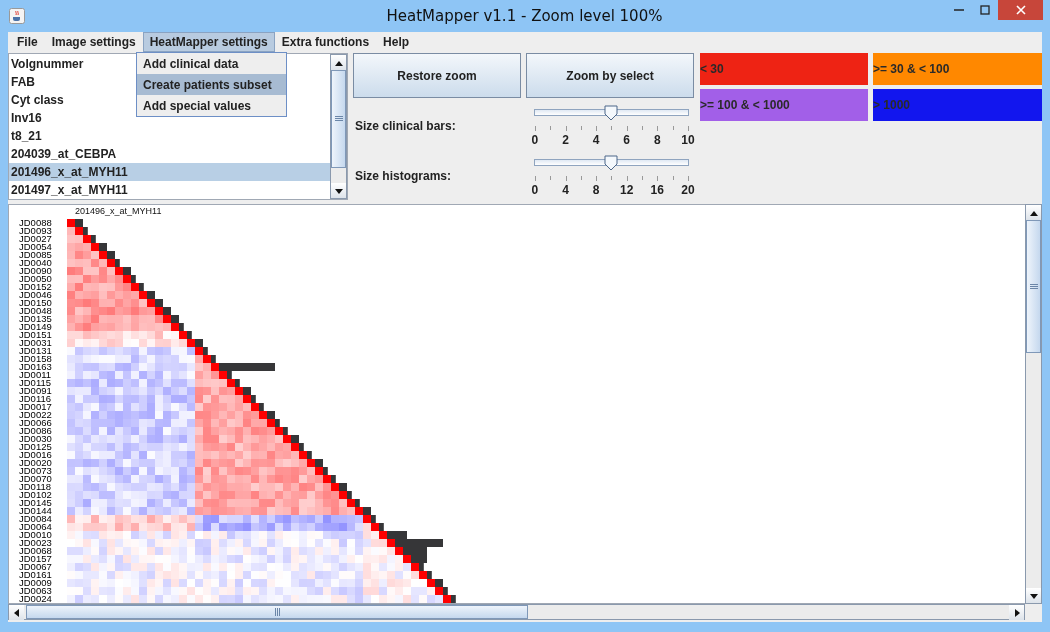 This screenshot has width=1050, height=632. What do you see at coordinates (17, 16) in the screenshot?
I see `java-cup-icon` at bounding box center [17, 16].